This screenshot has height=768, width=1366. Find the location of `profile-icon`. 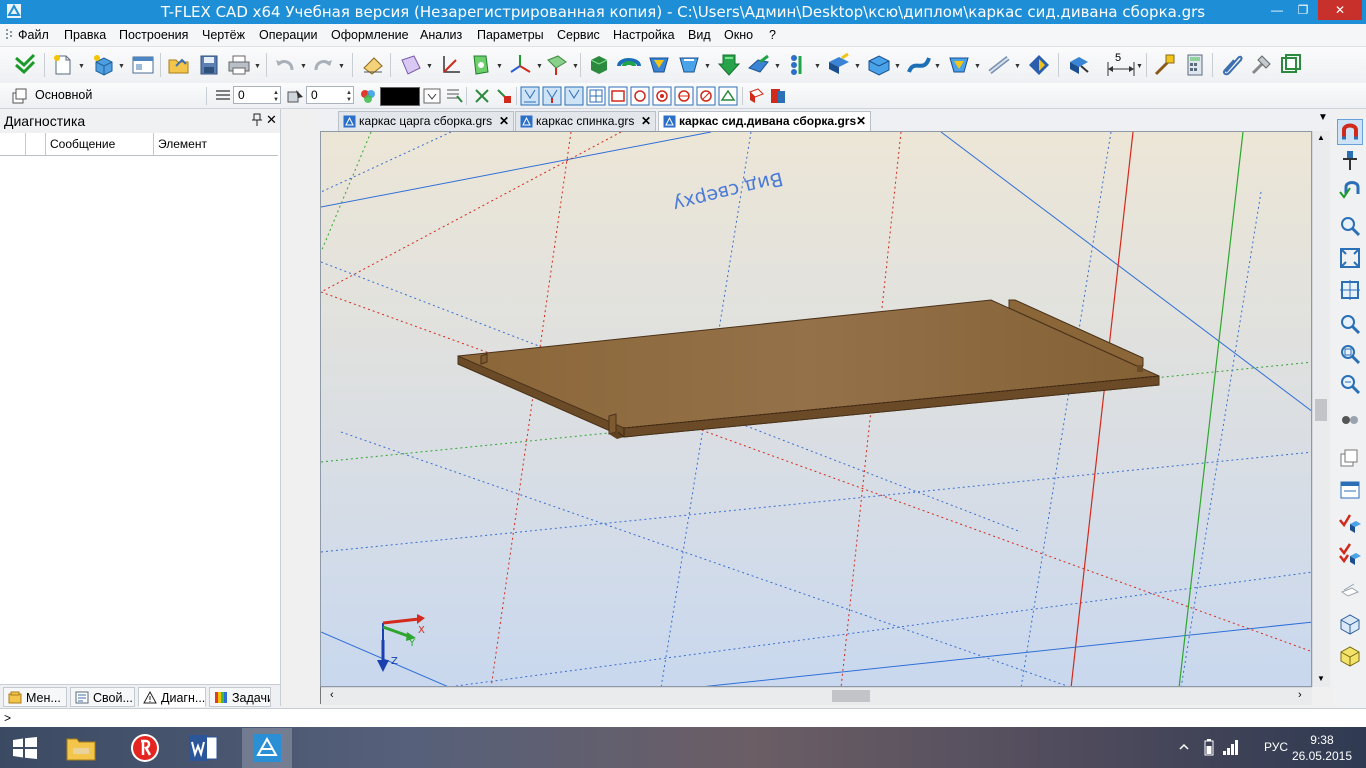

profile-icon is located at coordinates (481, 65).